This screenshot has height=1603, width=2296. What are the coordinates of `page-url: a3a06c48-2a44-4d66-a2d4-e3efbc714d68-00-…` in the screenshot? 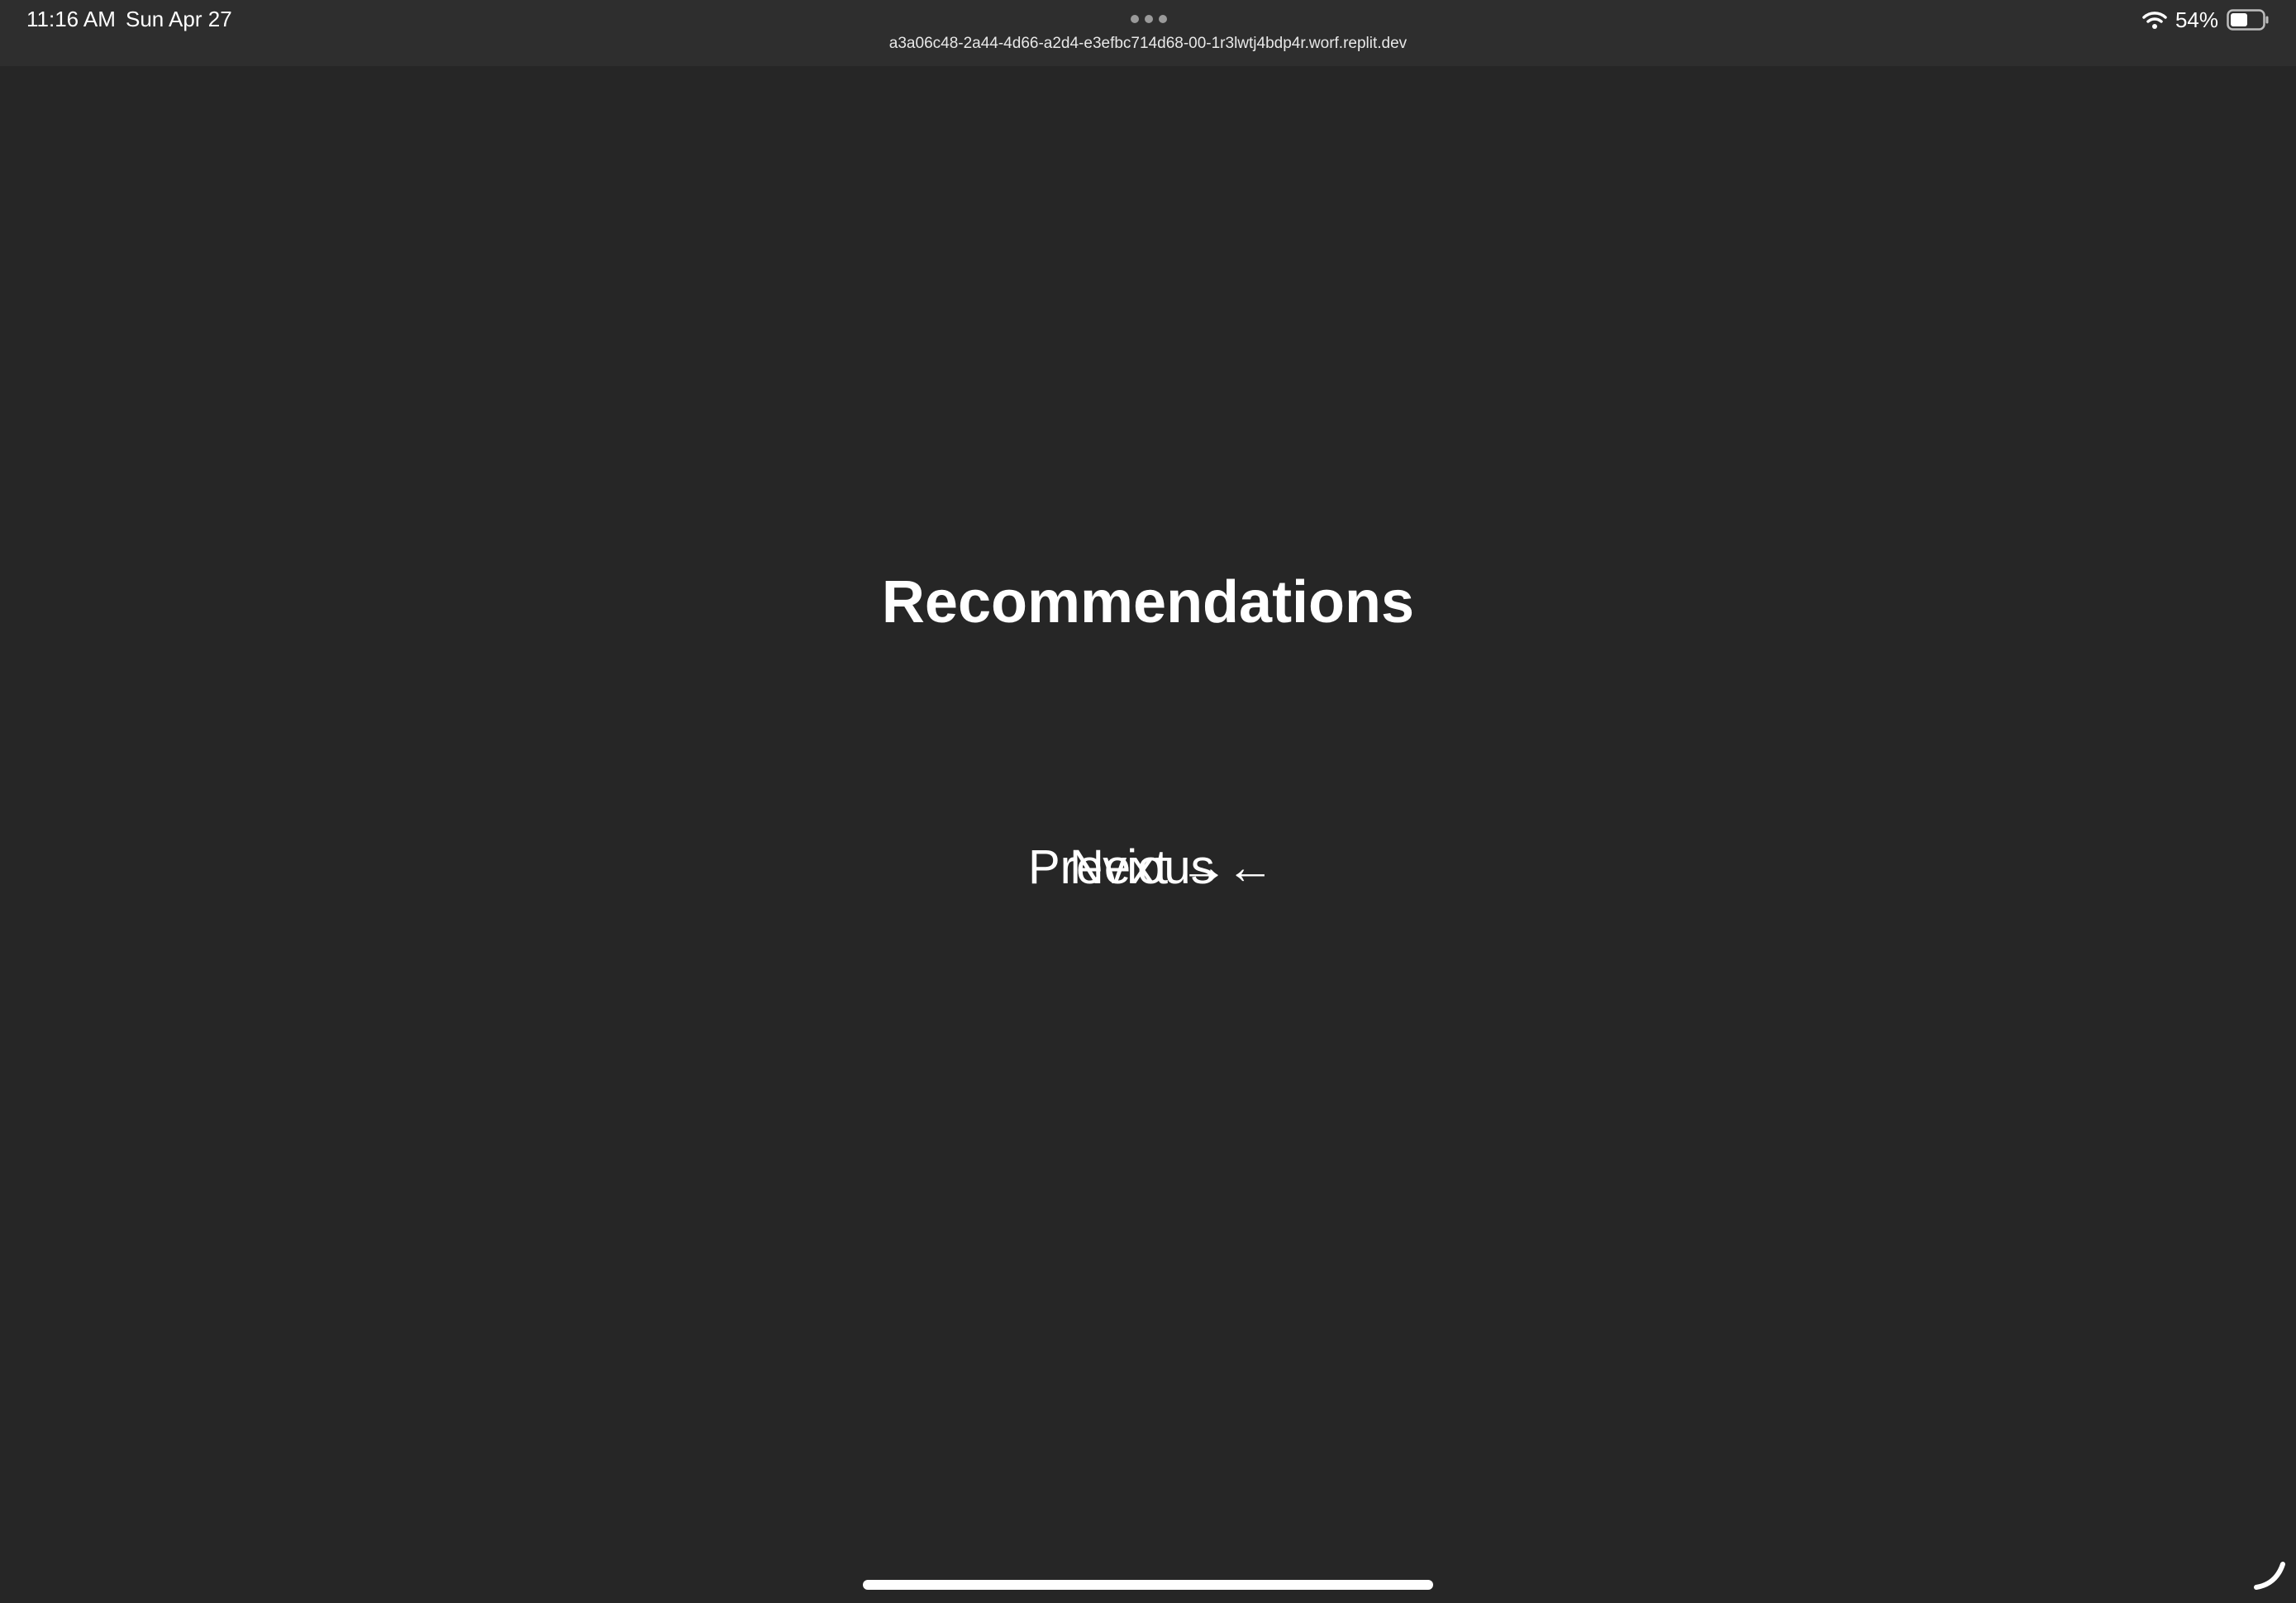 It's located at (1148, 44).